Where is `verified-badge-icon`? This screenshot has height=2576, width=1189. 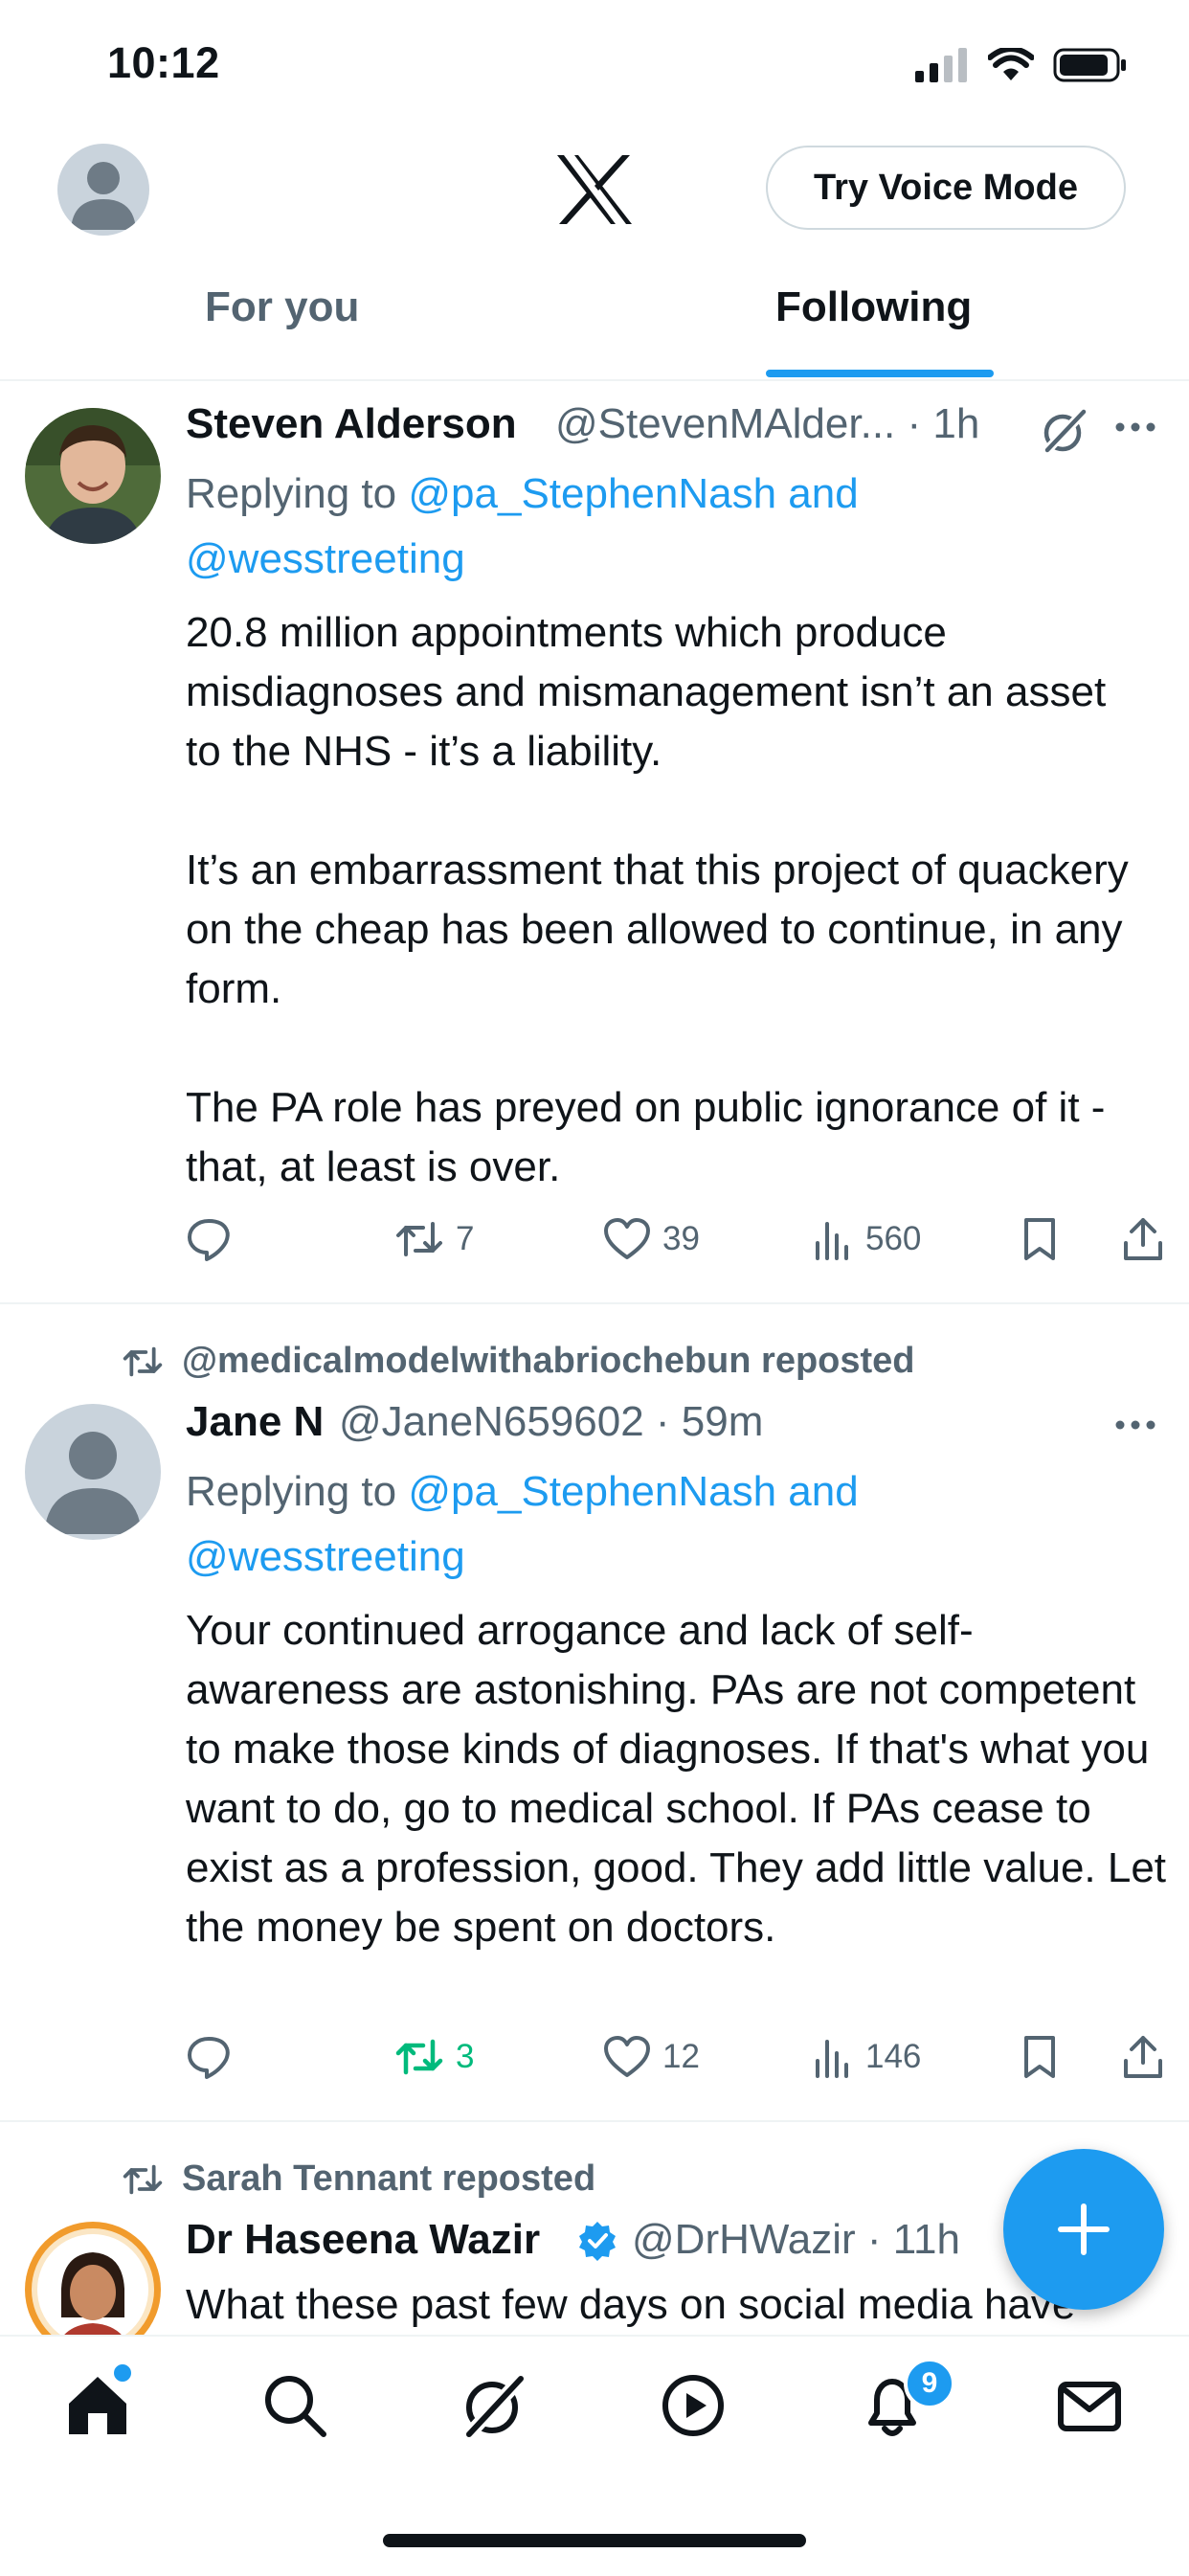
verified-badge-icon is located at coordinates (597, 2241).